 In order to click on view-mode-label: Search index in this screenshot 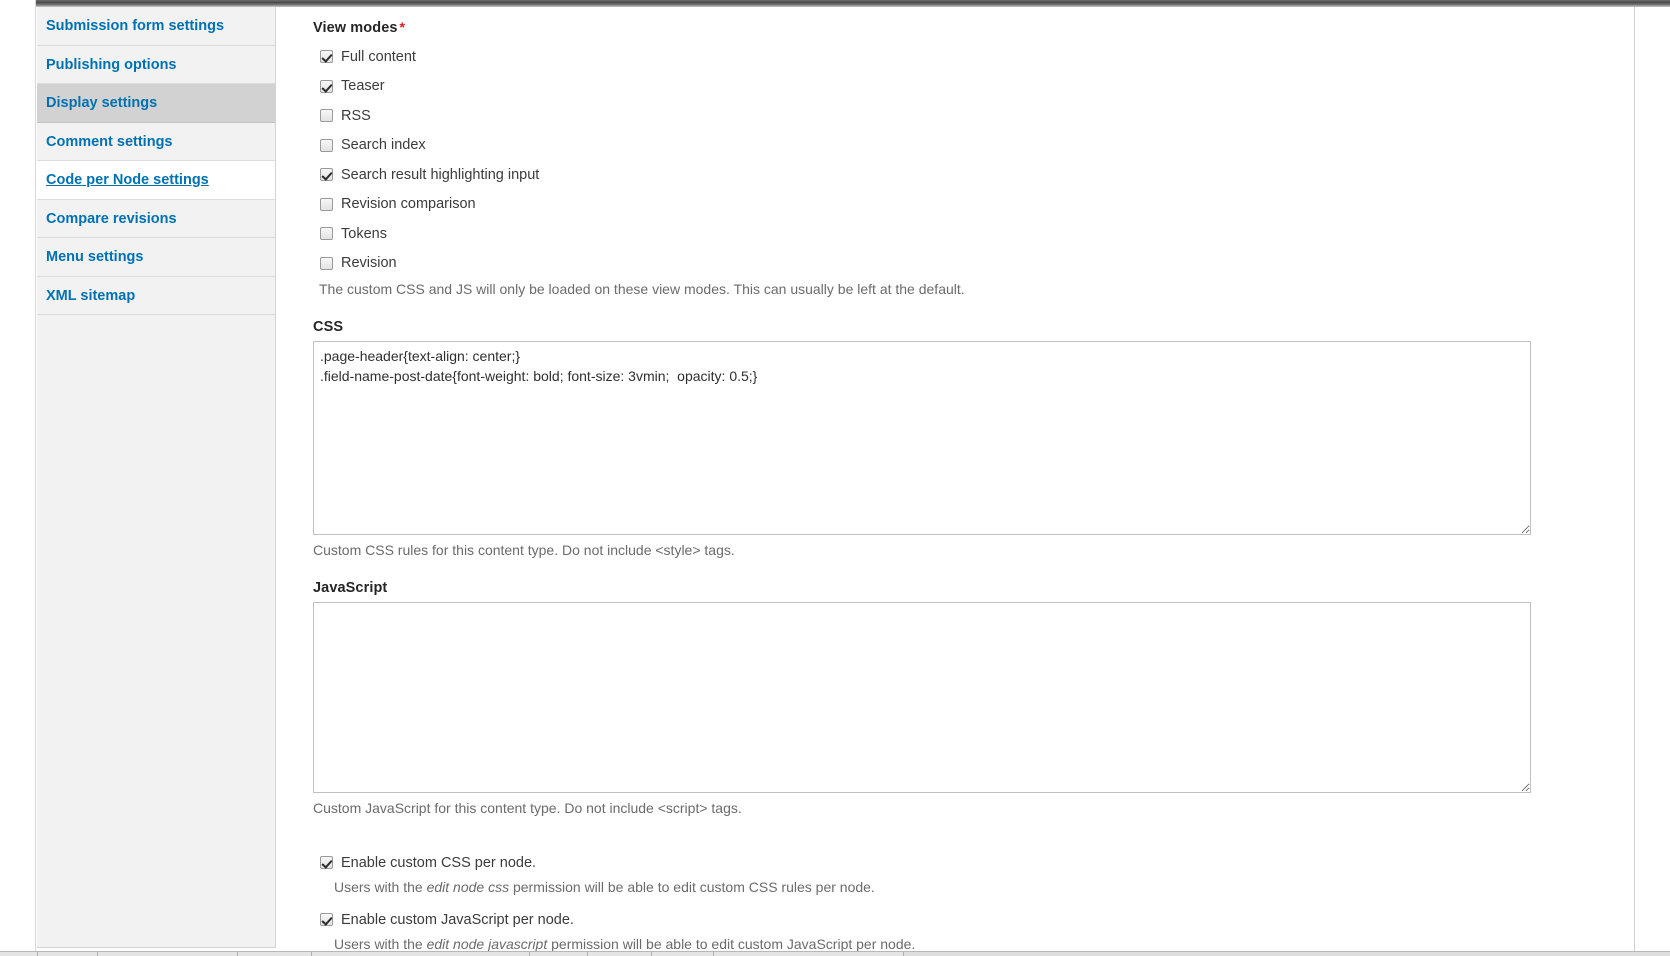, I will do `click(383, 145)`.